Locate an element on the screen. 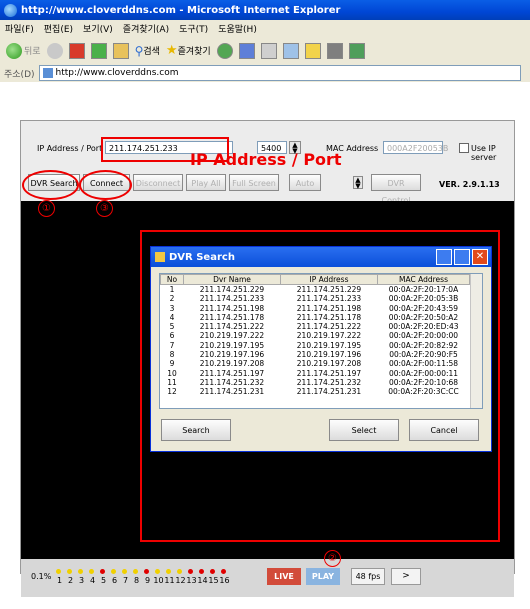 The height and width of the screenshot is (609, 530). table-cell: 8 is located at coordinates (172, 355).